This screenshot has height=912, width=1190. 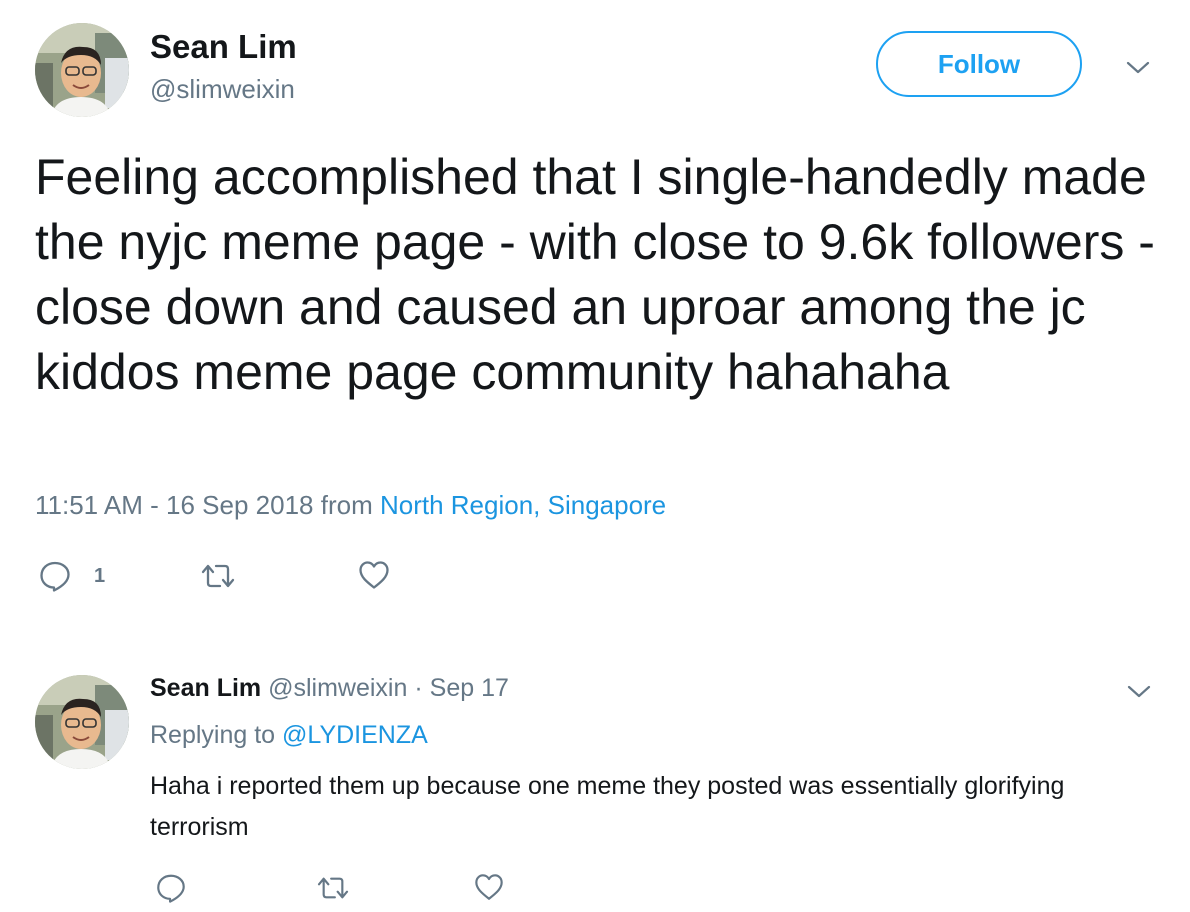 I want to click on reply-button, so click(x=171, y=888).